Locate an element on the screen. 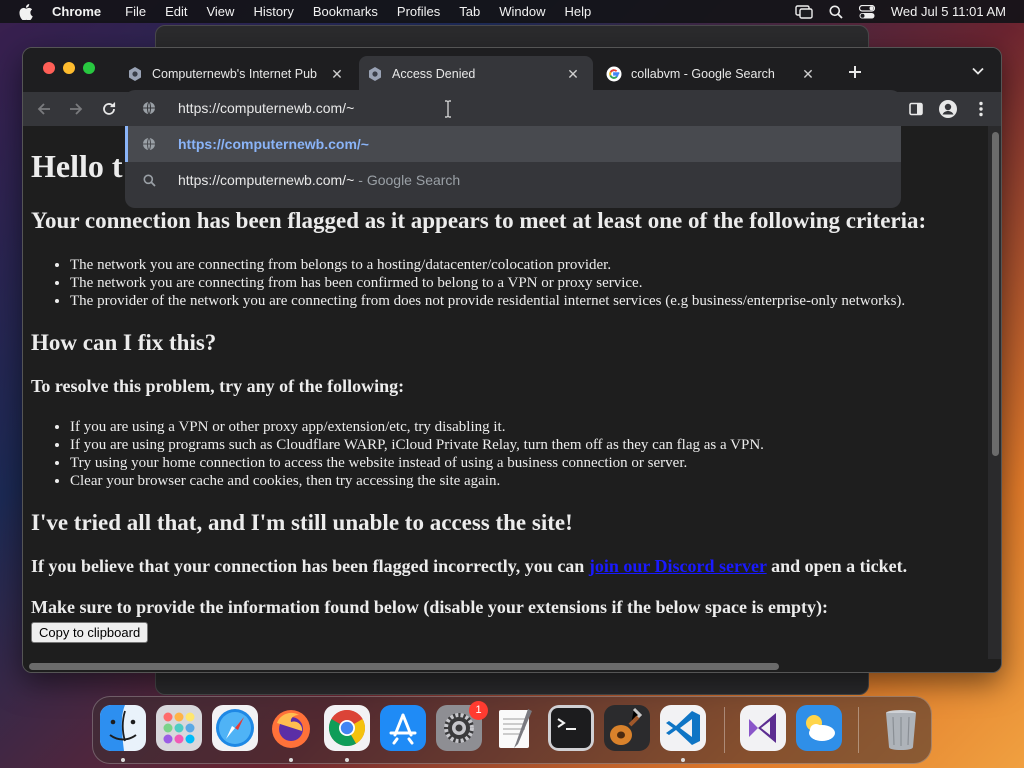  menu-edit: Edit is located at coordinates (176, 11).